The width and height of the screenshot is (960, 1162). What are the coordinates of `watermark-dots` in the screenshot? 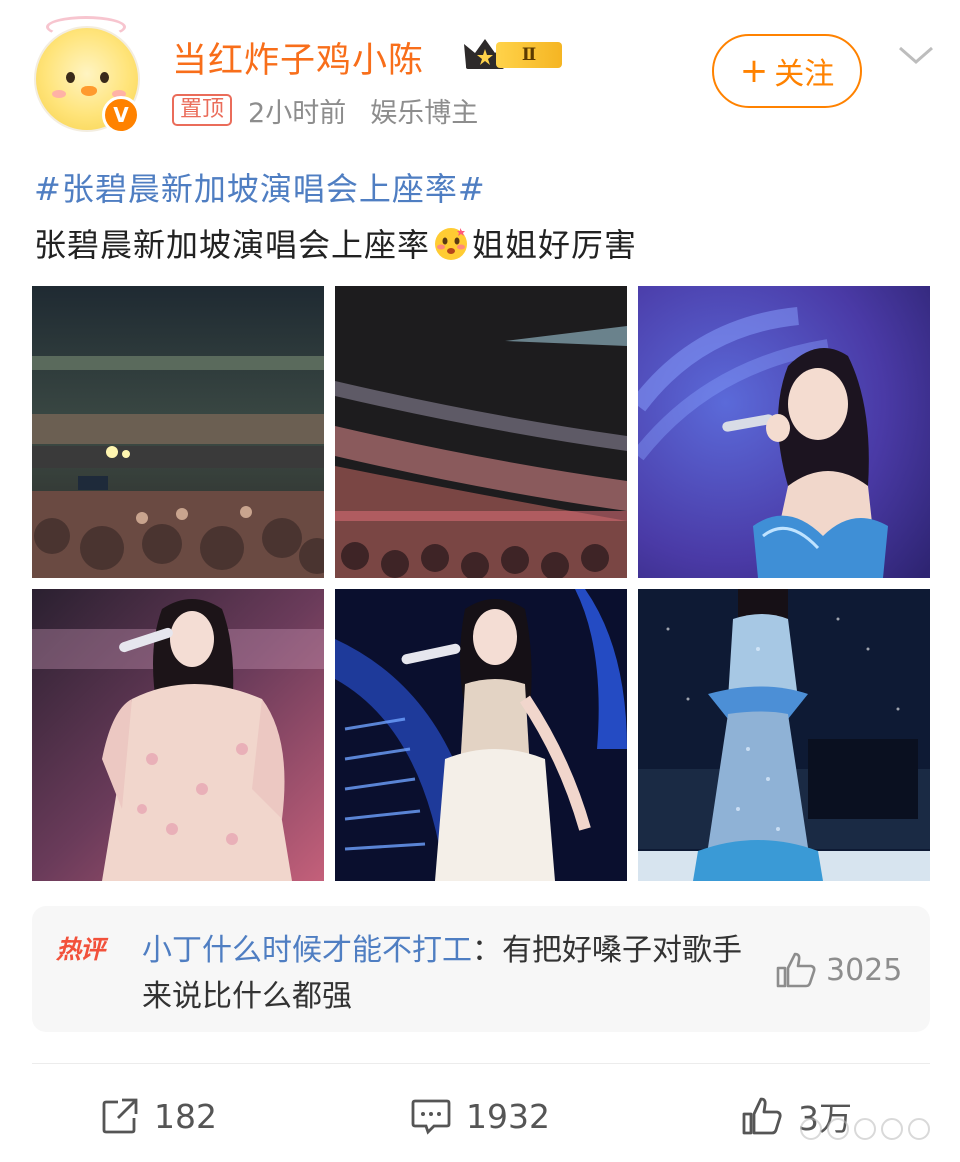 It's located at (875, 1130).